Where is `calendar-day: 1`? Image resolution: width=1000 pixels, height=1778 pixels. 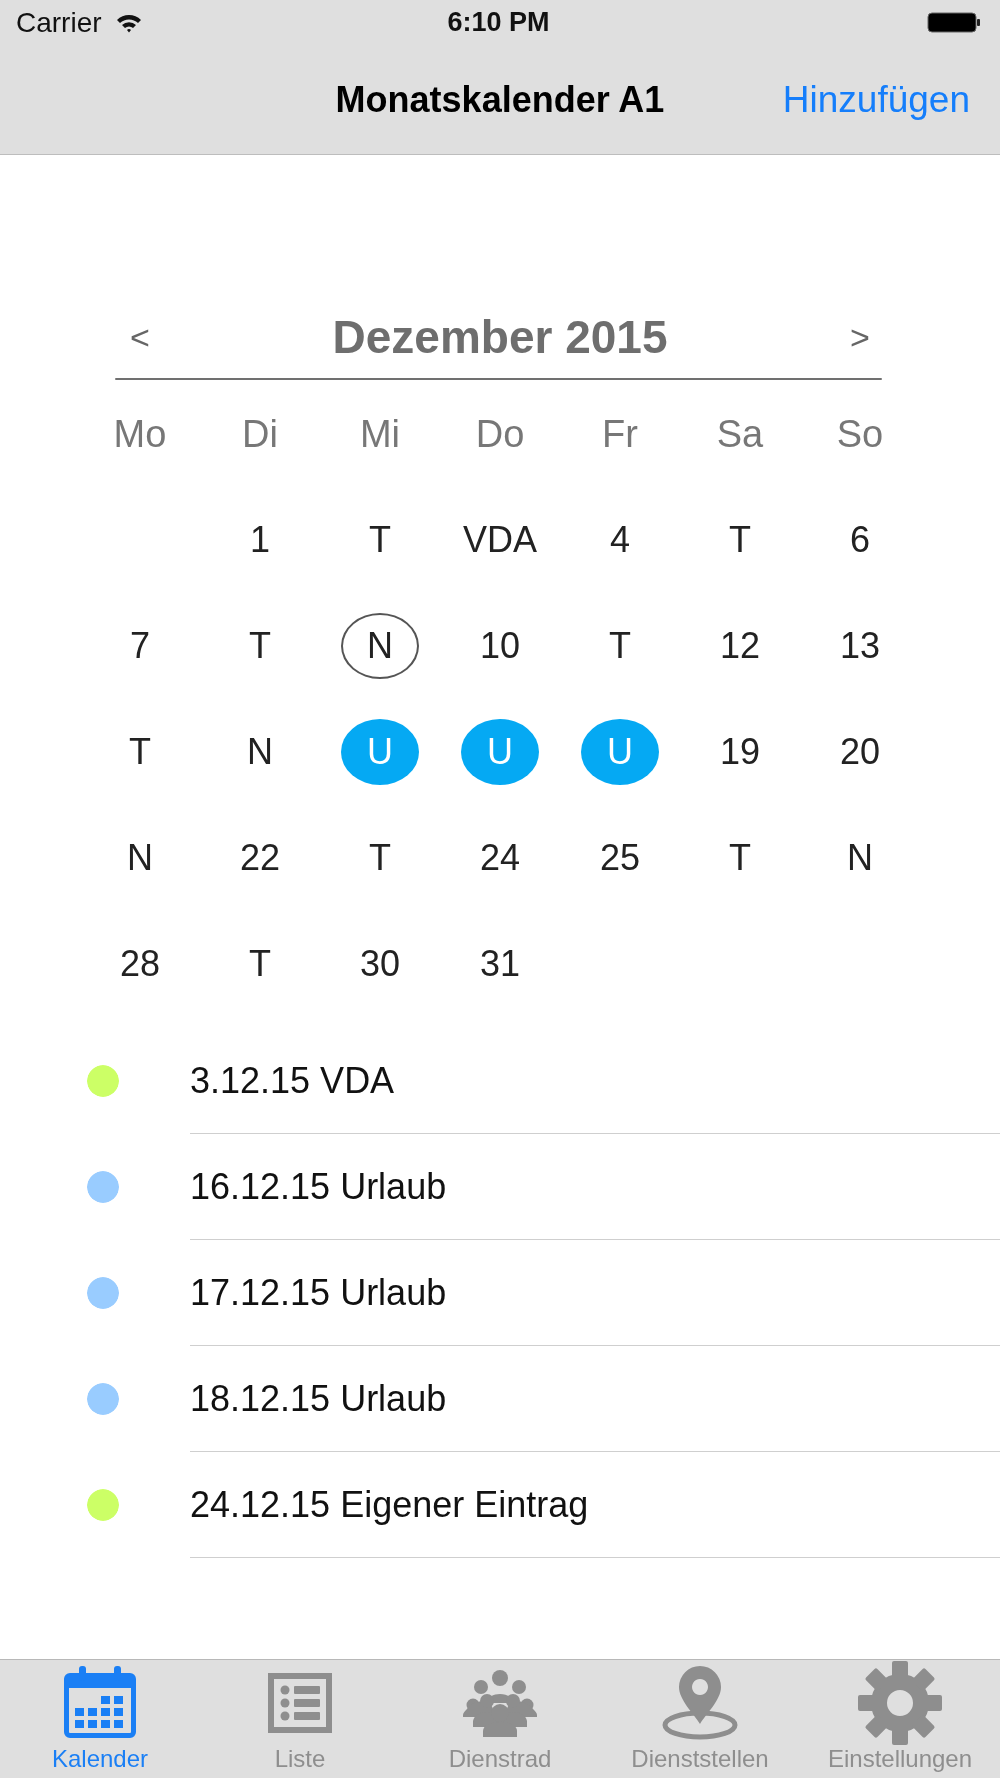
calendar-day: 1 is located at coordinates (260, 540).